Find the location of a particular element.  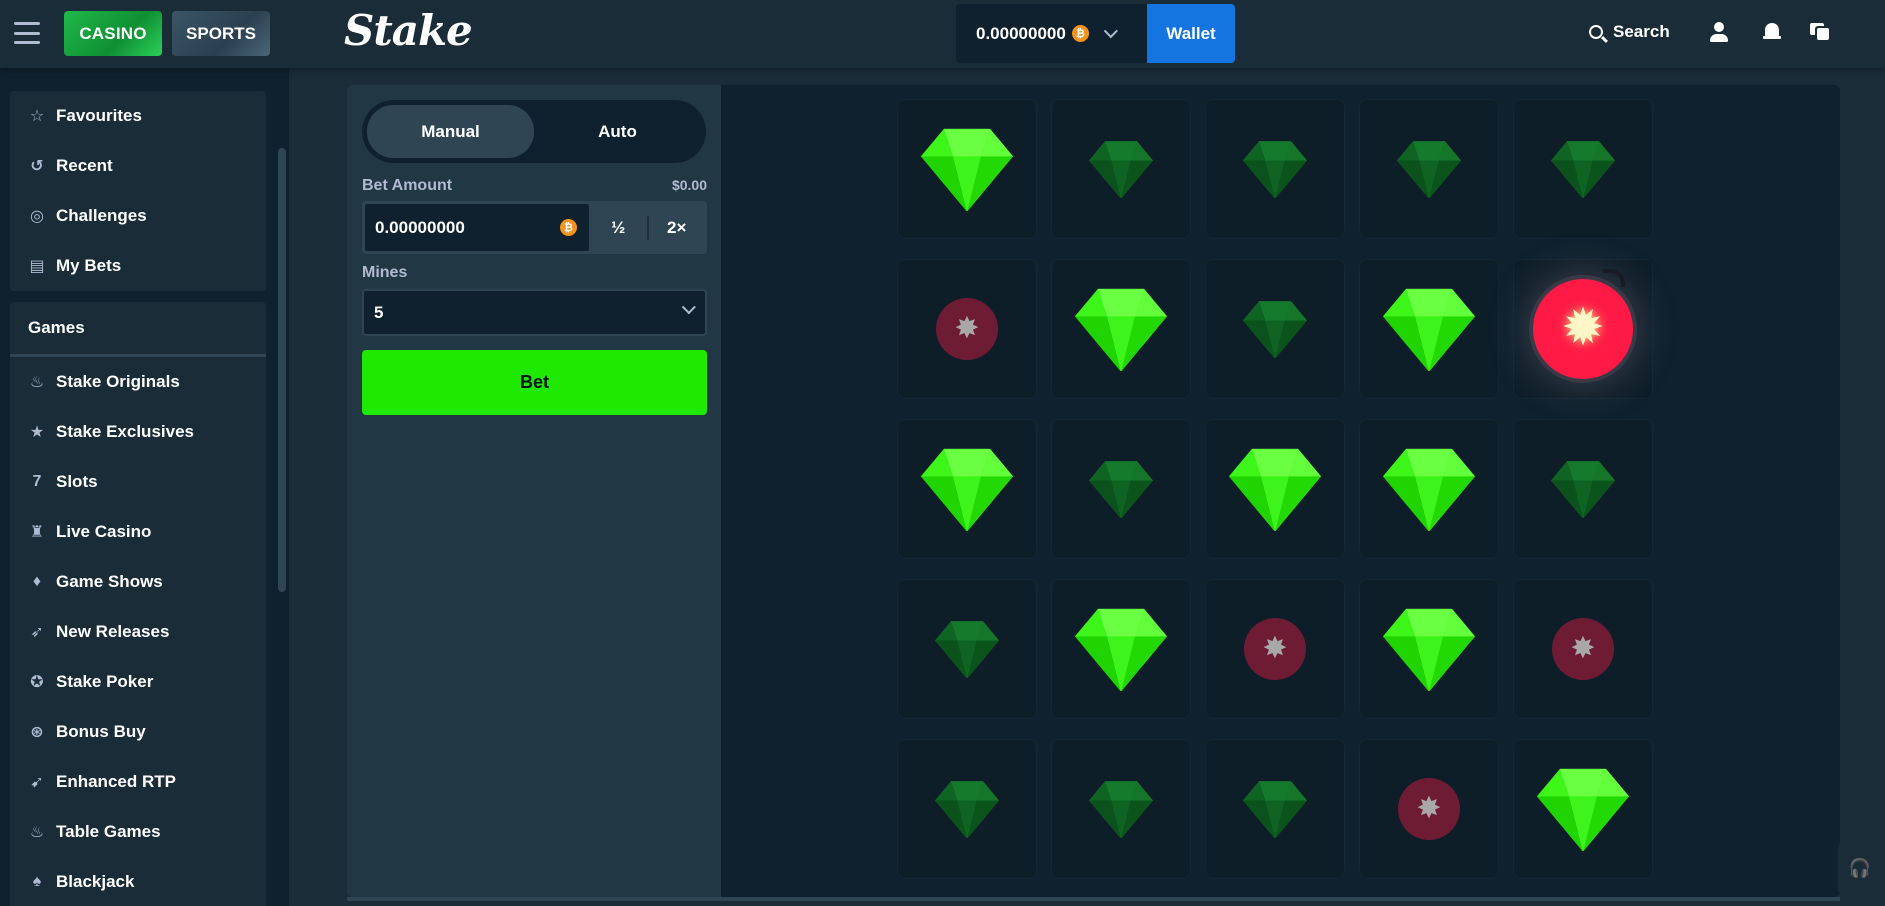

sidebar-item-favourites: ☆ Favourites is located at coordinates (138, 116).